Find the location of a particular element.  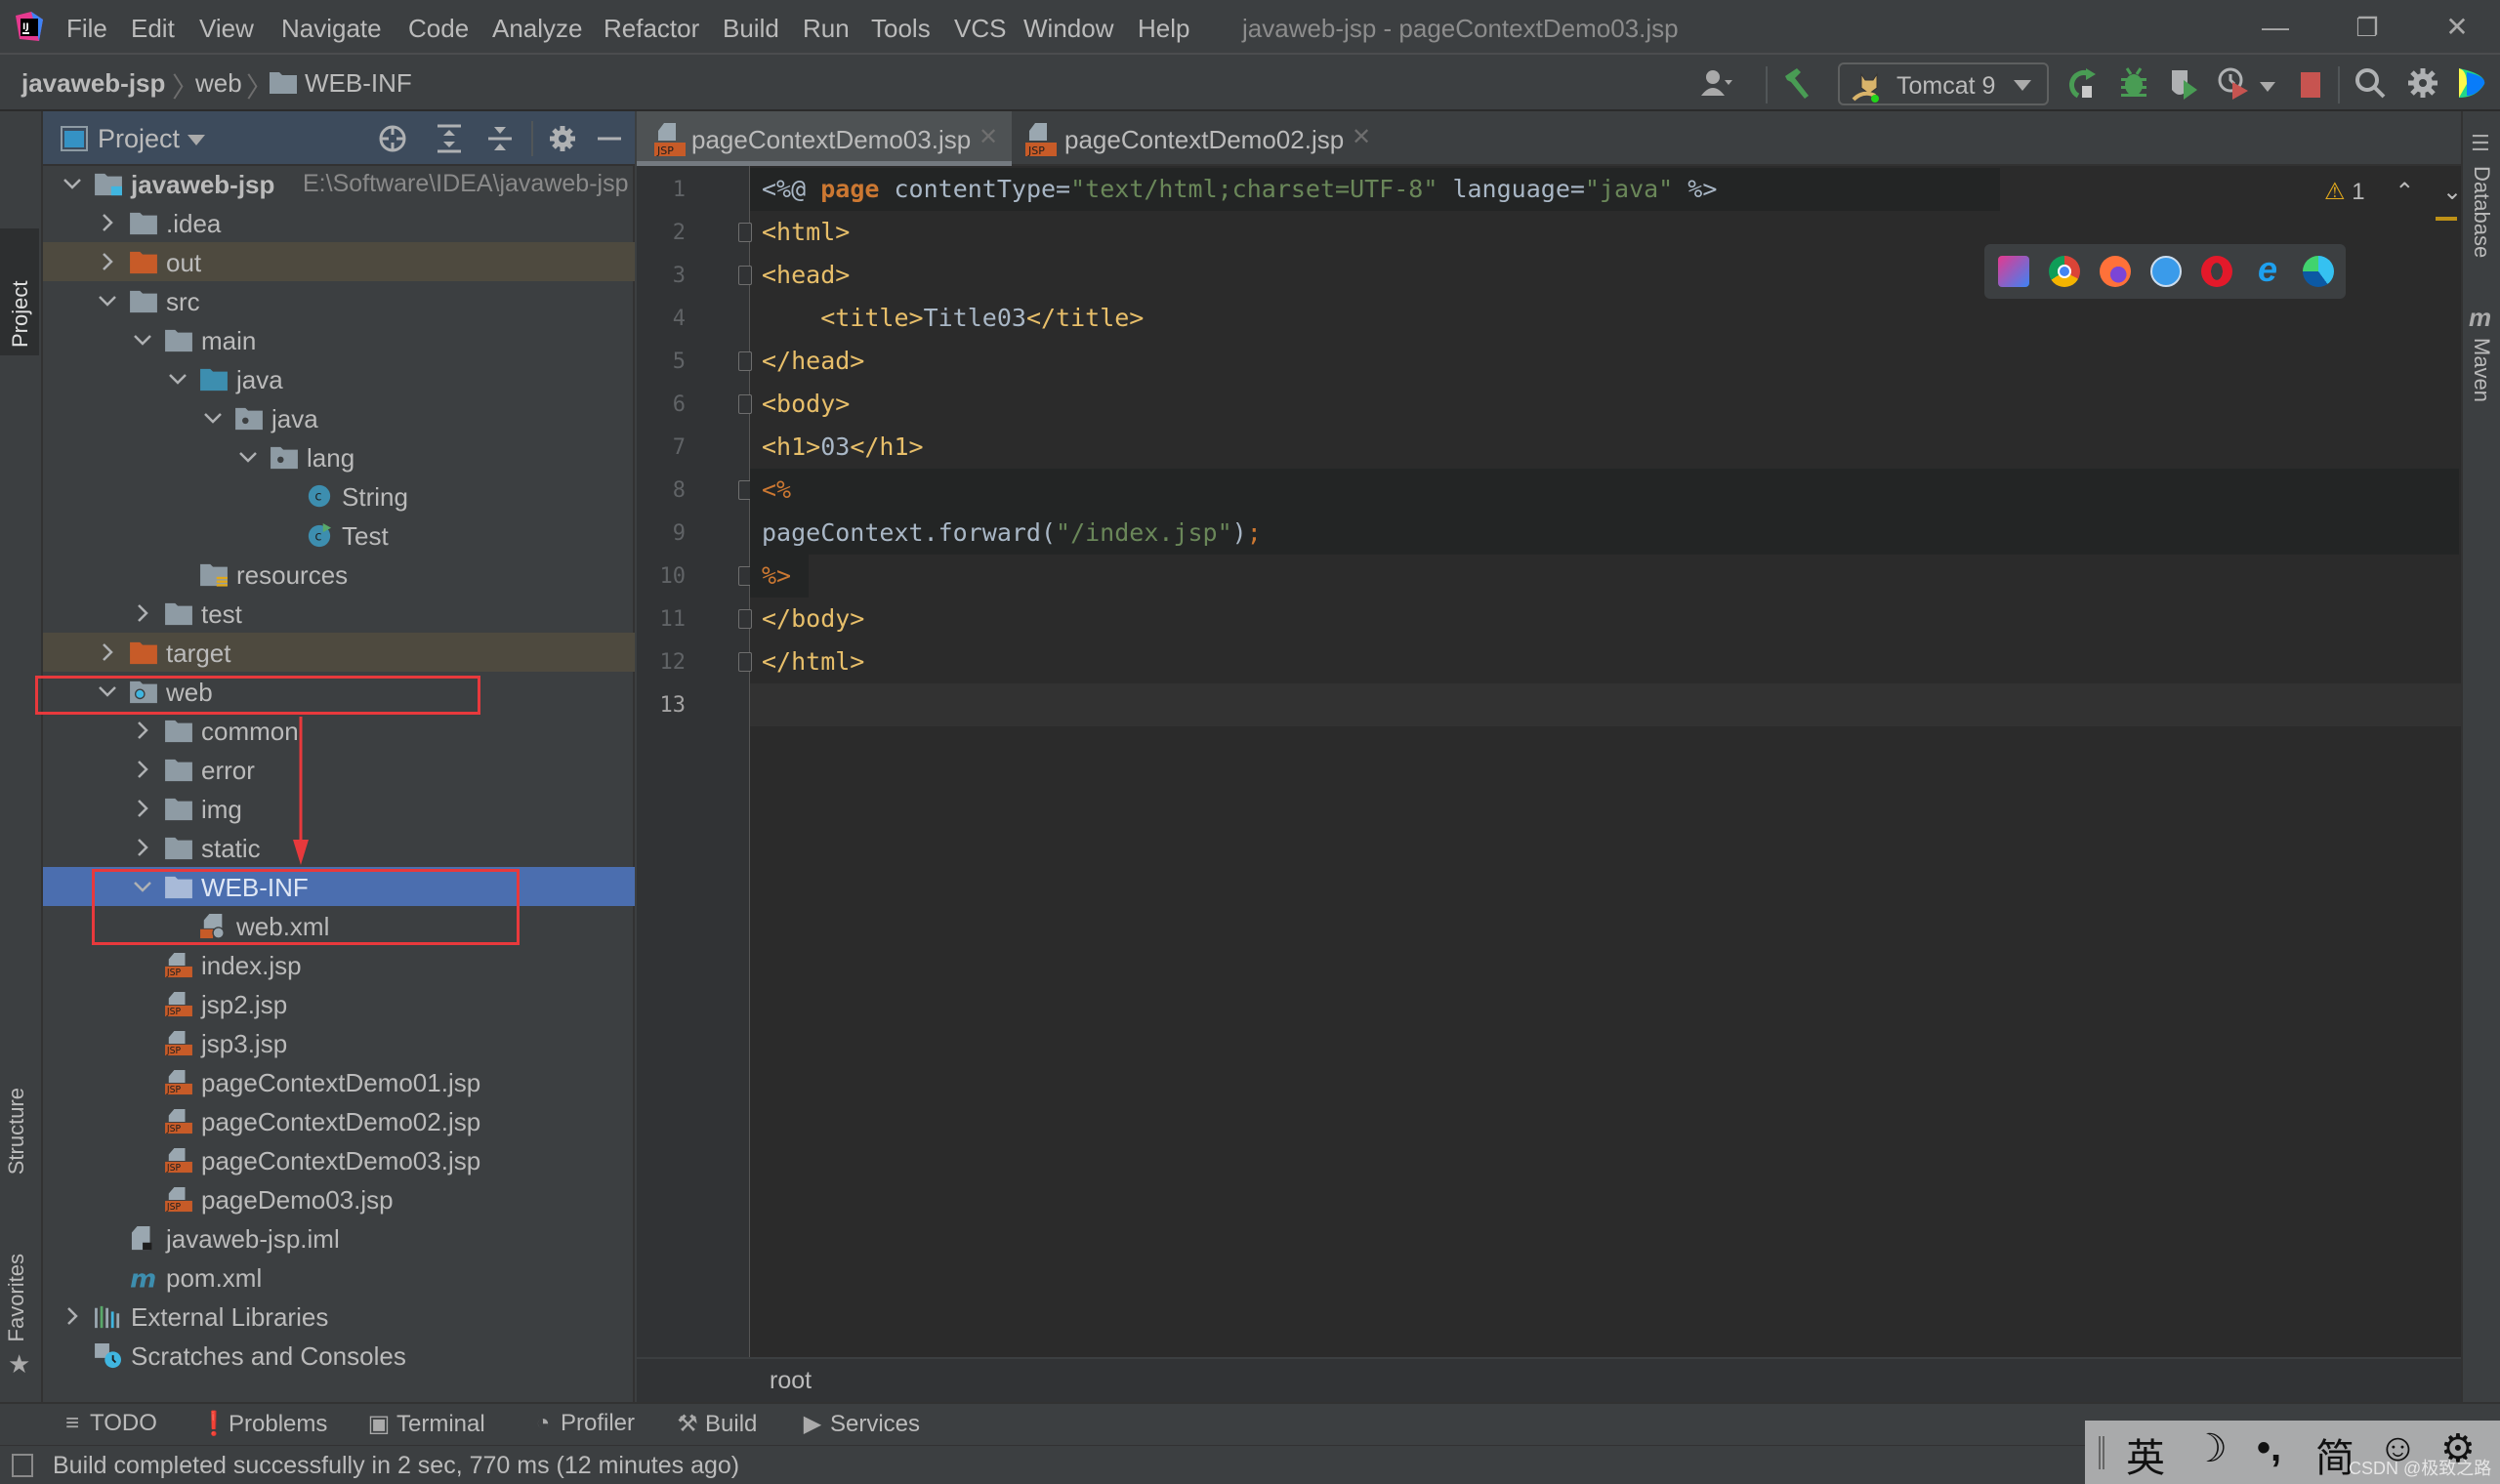

tree-item: .idea is located at coordinates (339, 223).